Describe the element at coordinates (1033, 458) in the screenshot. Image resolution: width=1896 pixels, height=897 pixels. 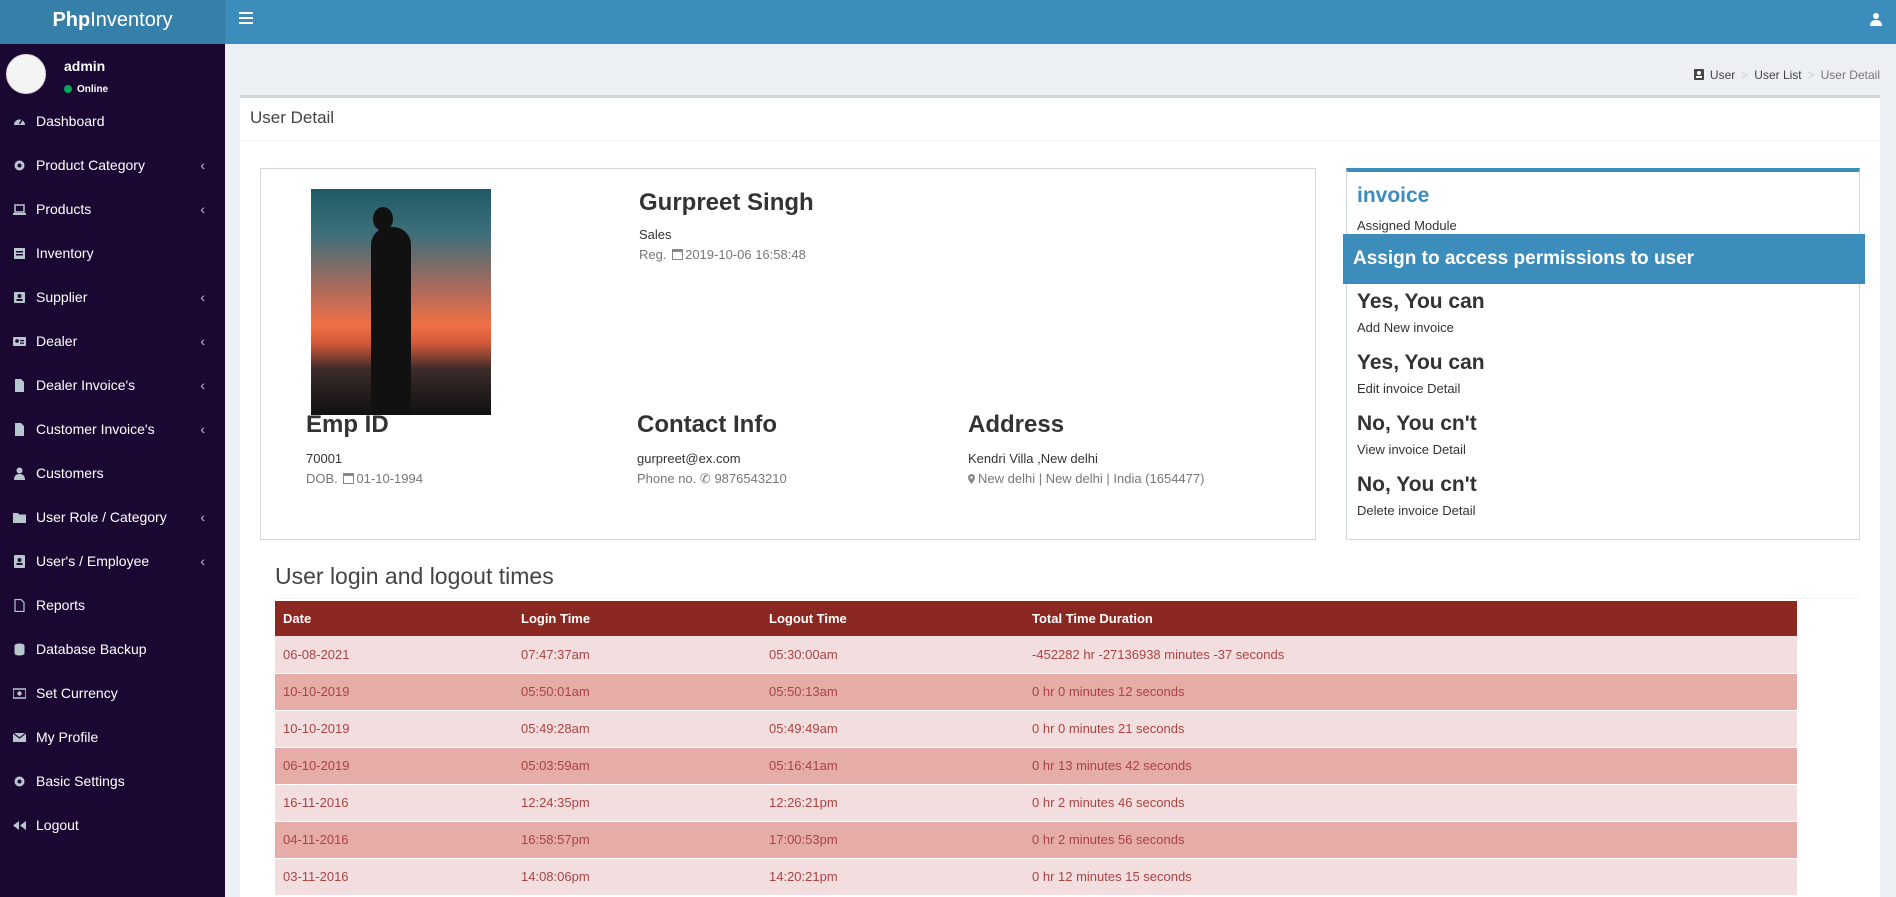
I see `address-line: Kendri Villa ,New delhi` at that location.